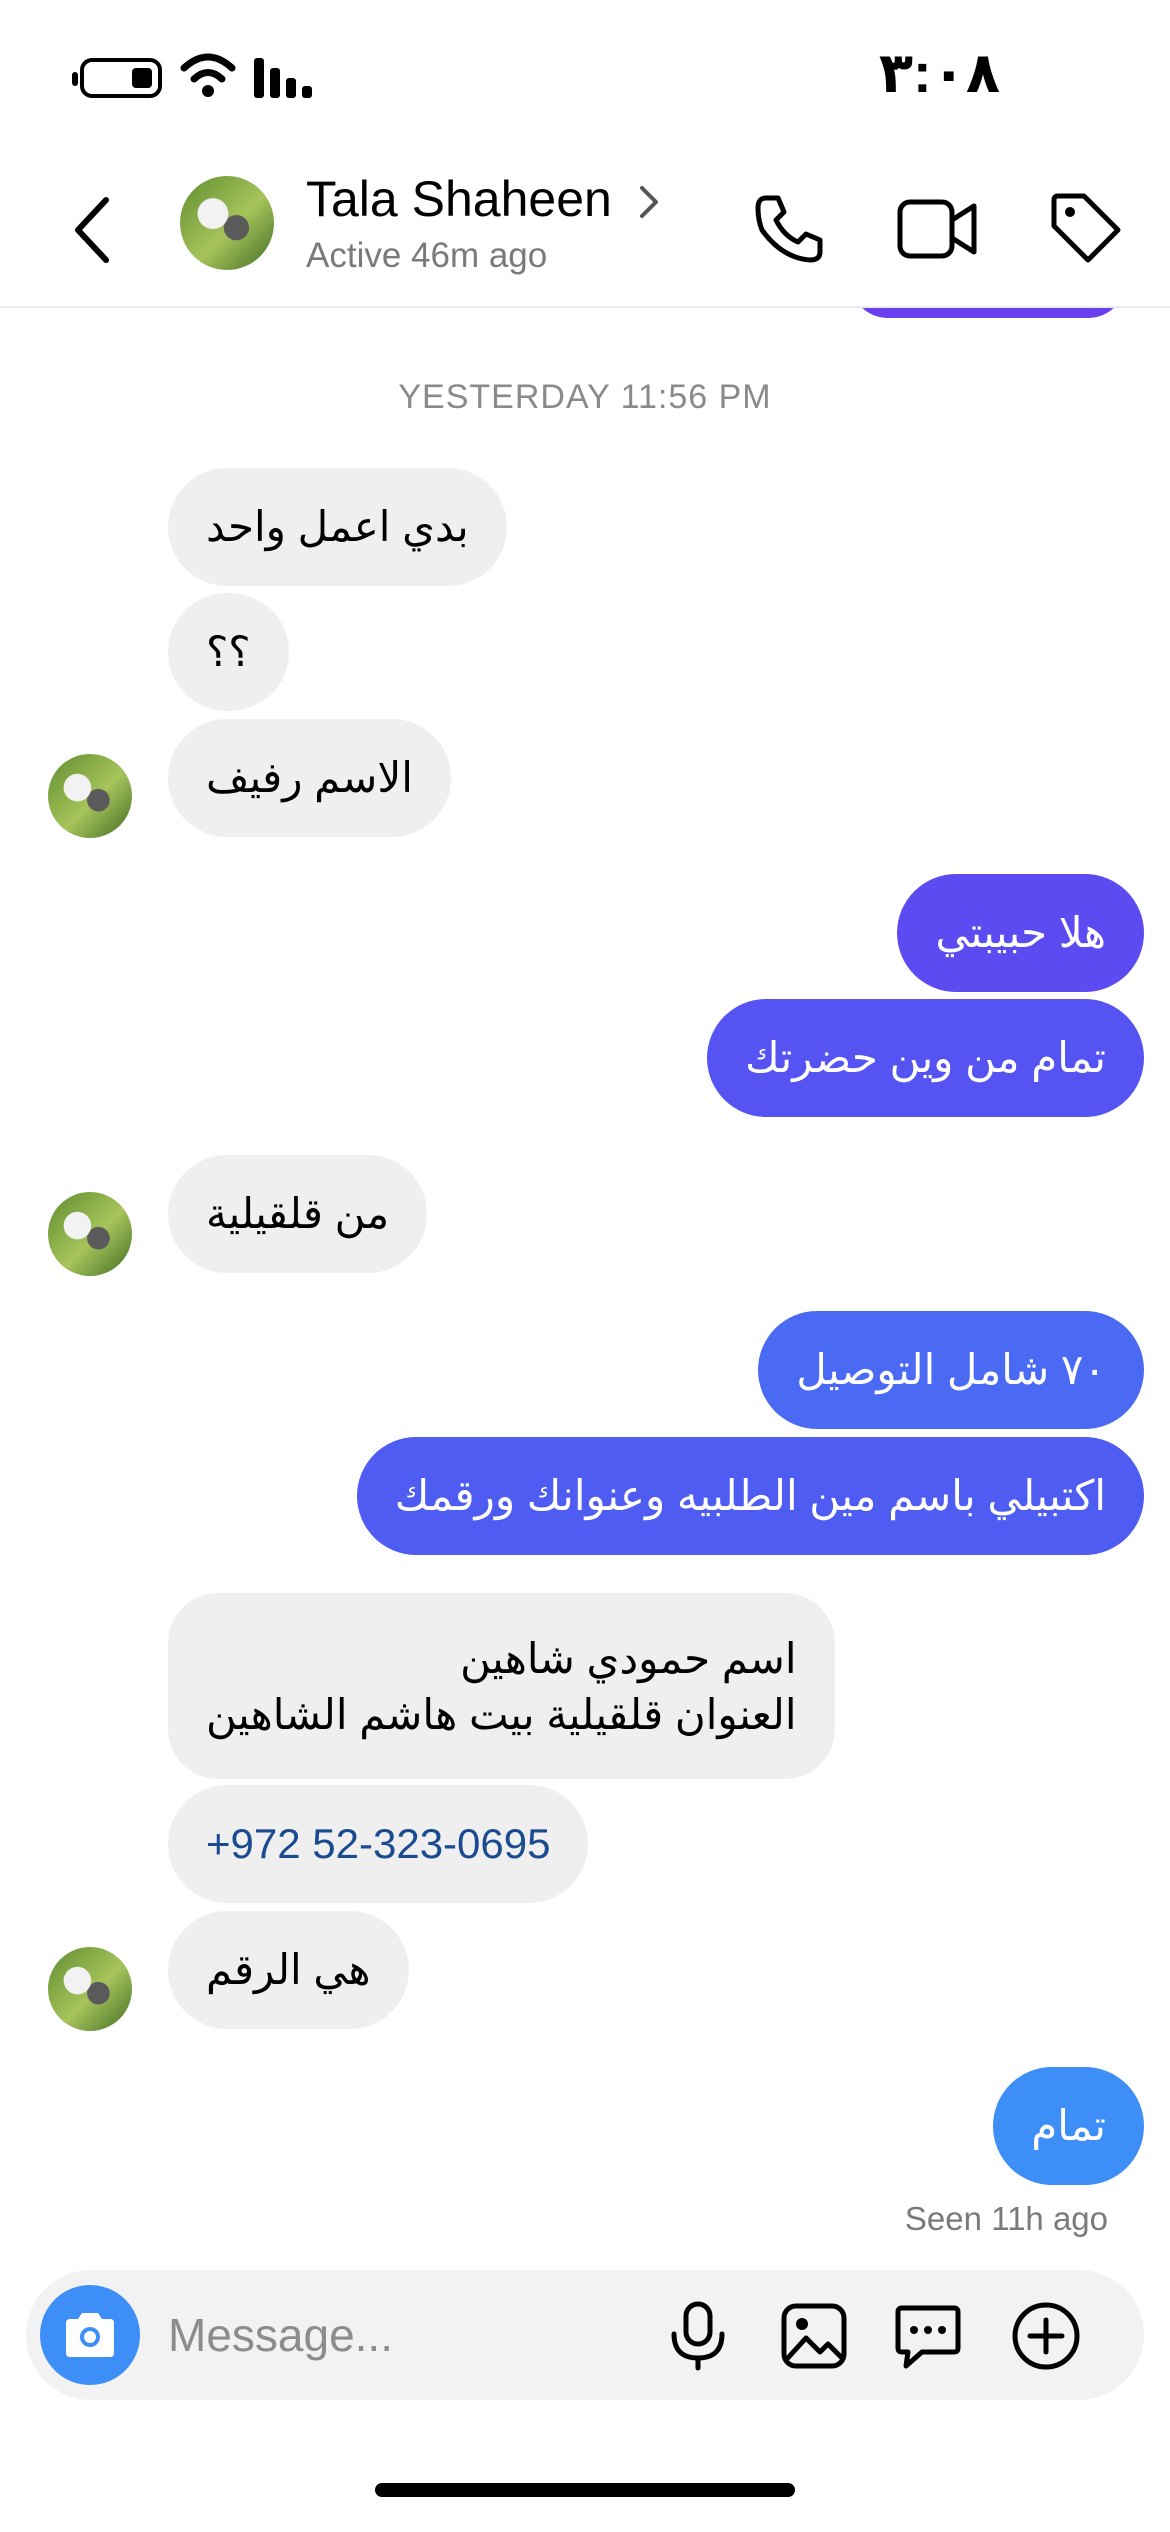 The height and width of the screenshot is (2532, 1170). Describe the element at coordinates (925, 1058) in the screenshot. I see `outgoing-message: تمام من وين حضرتك` at that location.